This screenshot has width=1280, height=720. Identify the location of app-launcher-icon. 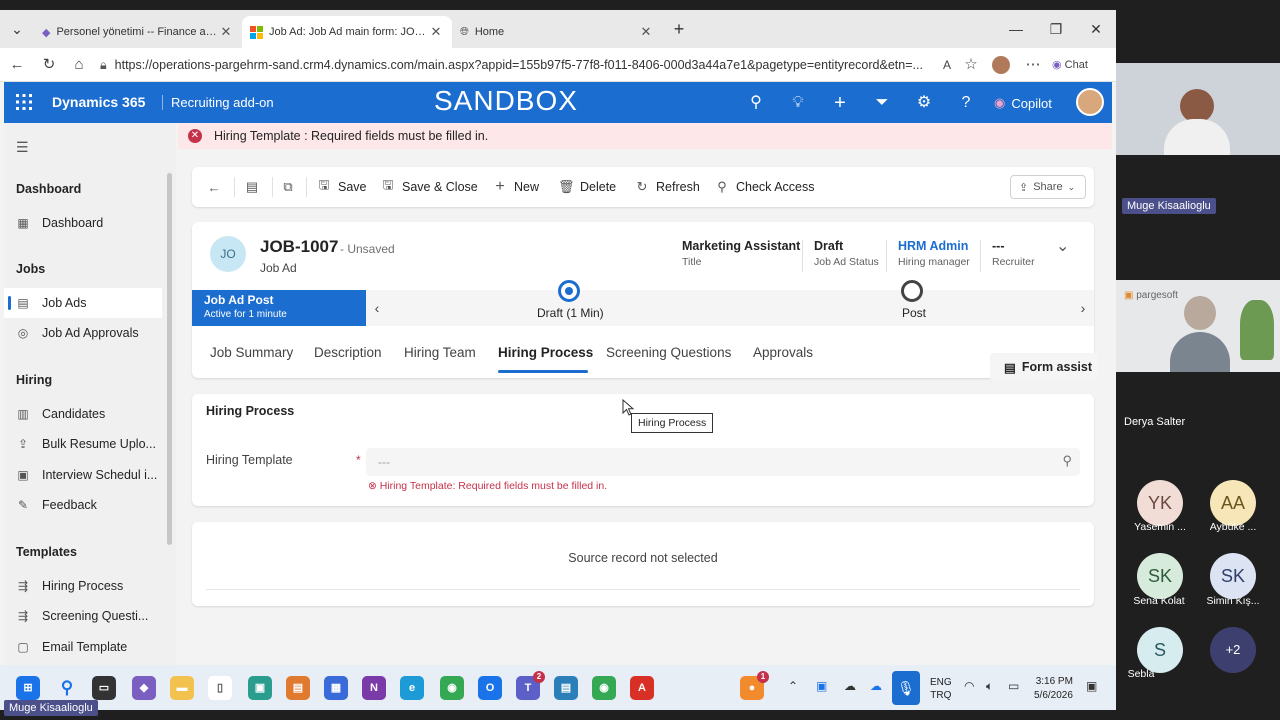
(24, 102).